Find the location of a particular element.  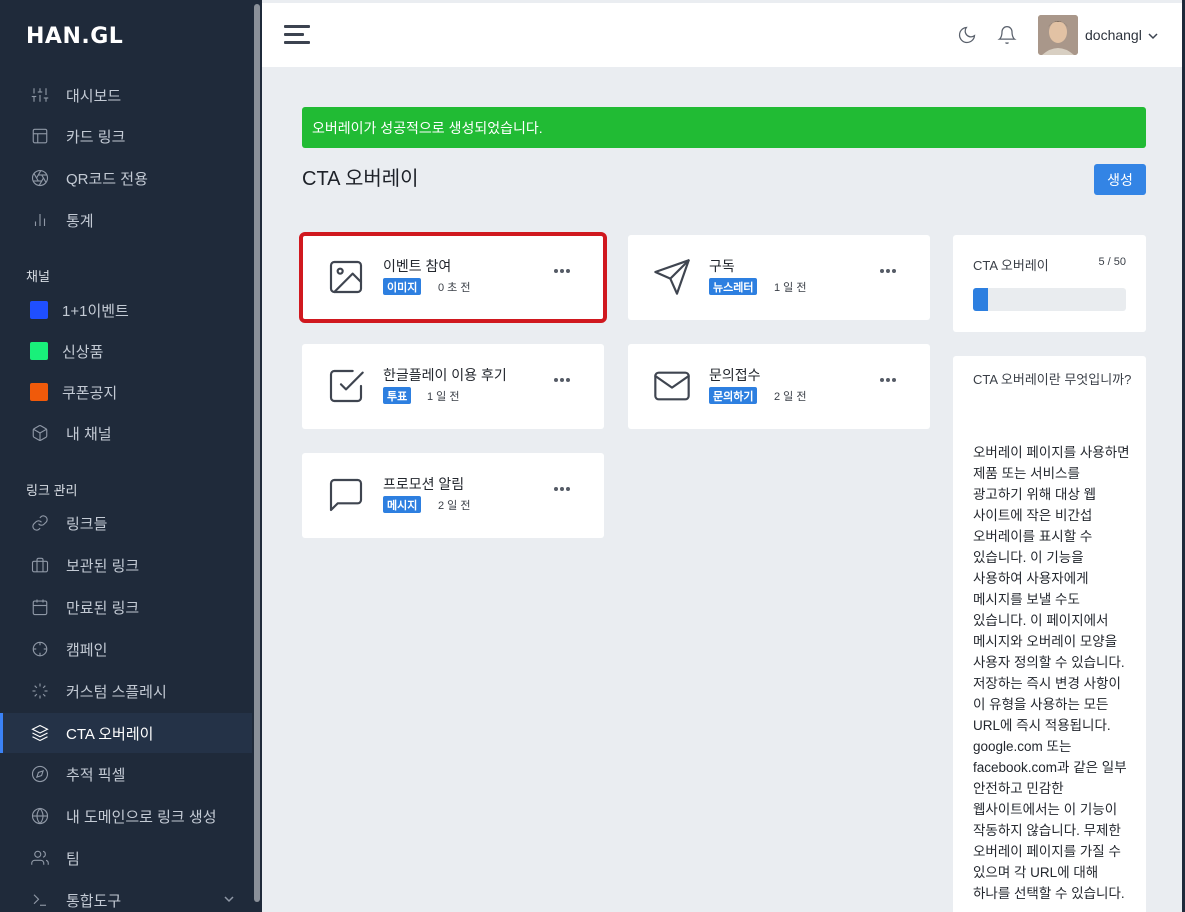

sidebar-item-expired-links: 만료된 링크 is located at coordinates (126, 607).